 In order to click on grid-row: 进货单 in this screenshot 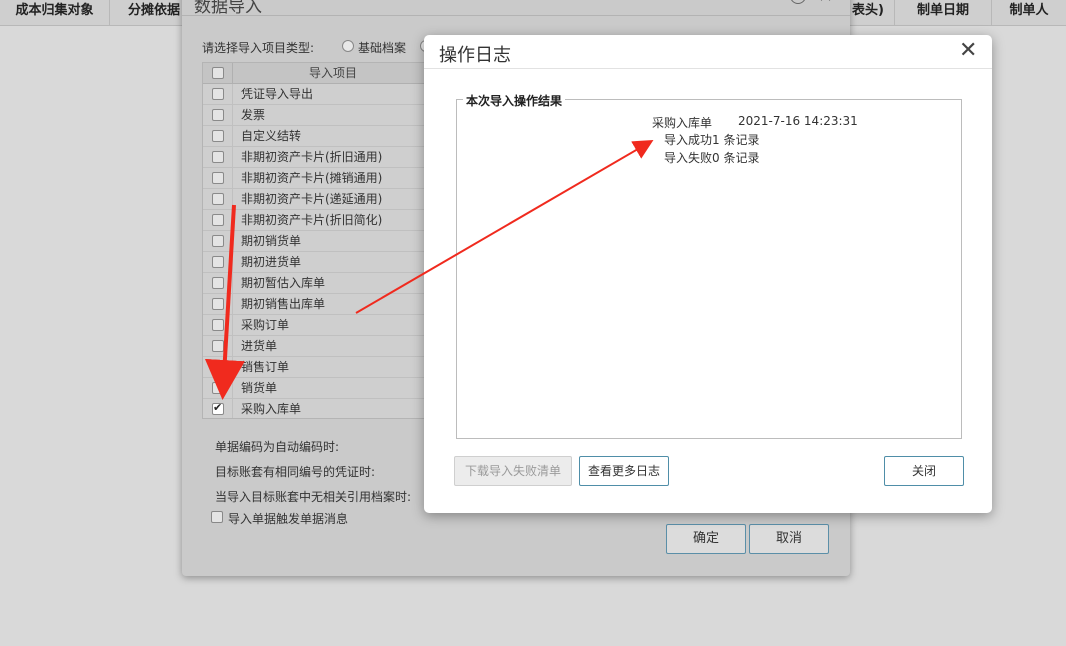, I will do `click(317, 346)`.